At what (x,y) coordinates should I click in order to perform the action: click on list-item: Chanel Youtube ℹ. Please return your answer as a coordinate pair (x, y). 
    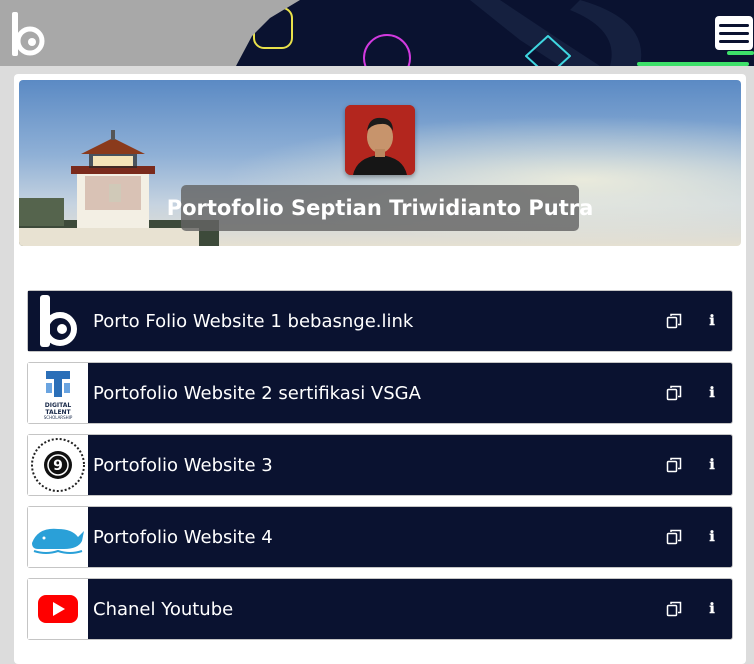
    Looking at the image, I should click on (380, 609).